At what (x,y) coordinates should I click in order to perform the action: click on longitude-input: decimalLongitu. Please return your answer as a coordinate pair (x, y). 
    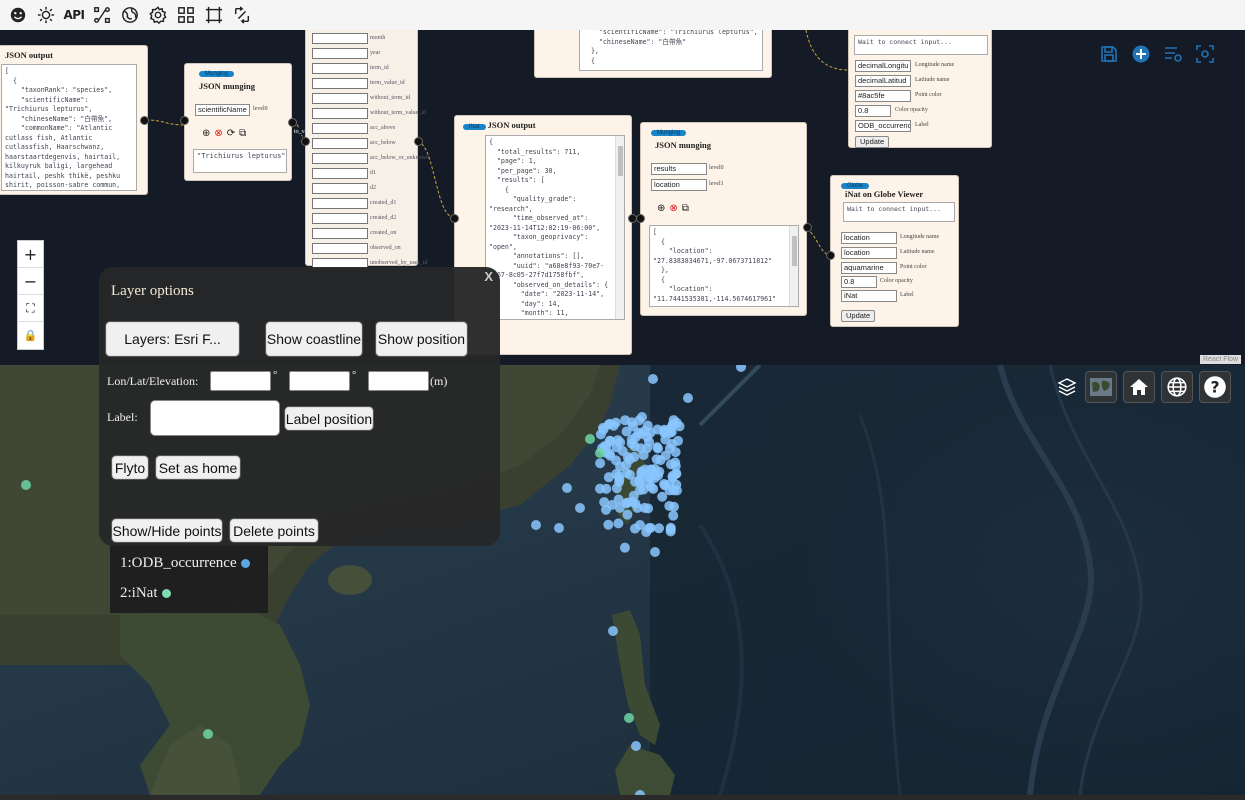
    Looking at the image, I should click on (883, 66).